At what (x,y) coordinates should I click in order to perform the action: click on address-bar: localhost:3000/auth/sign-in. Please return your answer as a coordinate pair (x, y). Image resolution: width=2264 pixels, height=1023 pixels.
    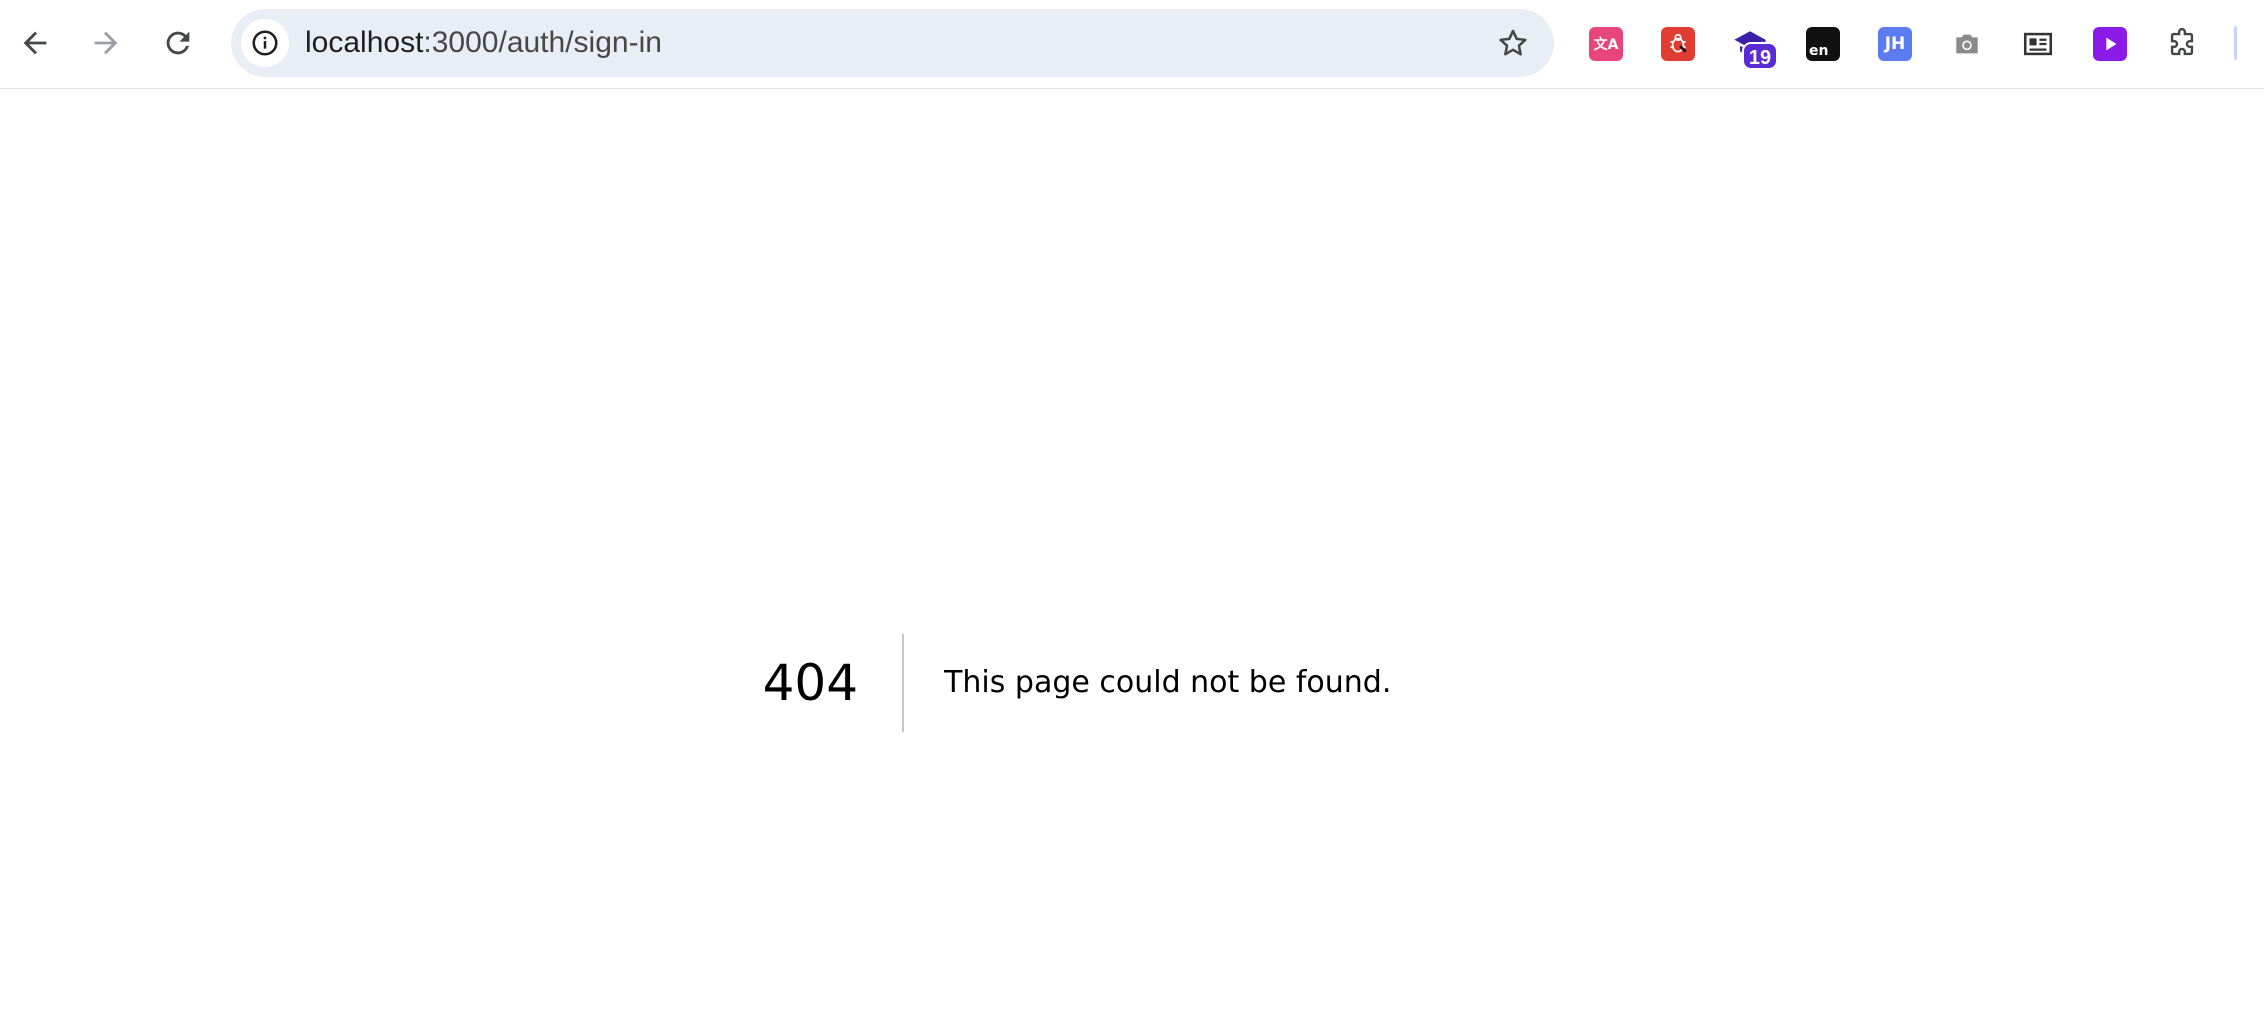
    Looking at the image, I should click on (892, 43).